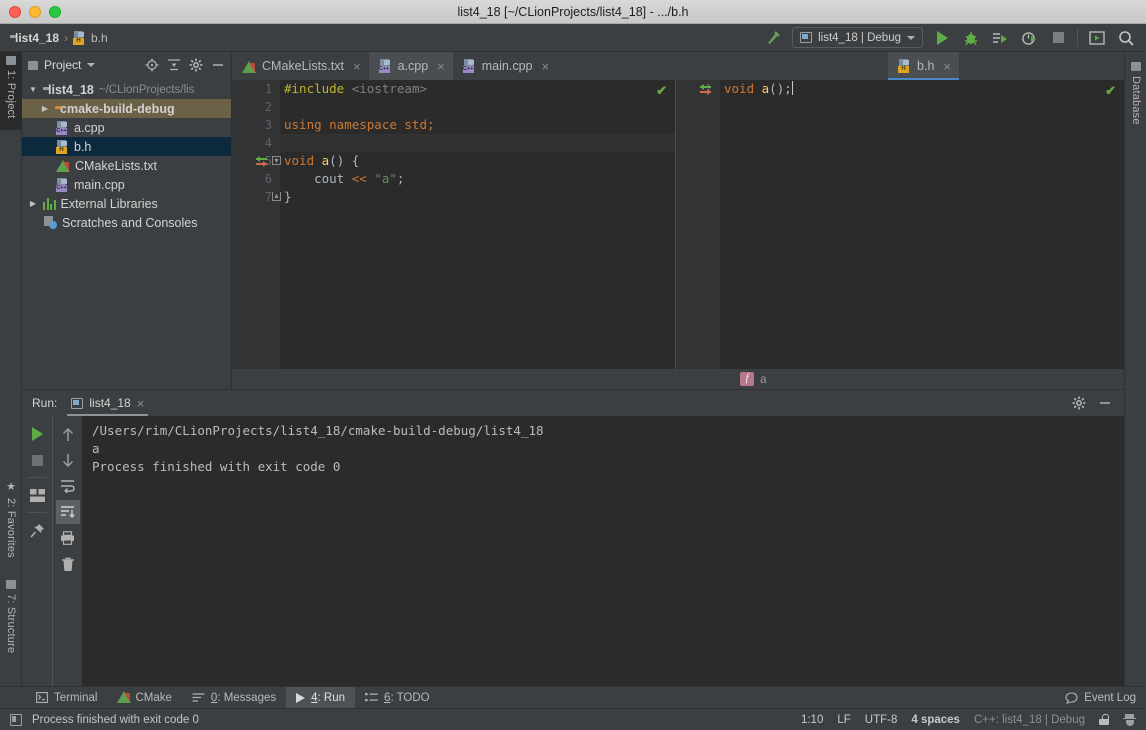 The width and height of the screenshot is (1146, 730). I want to click on layout-settings-button, so click(37, 495).